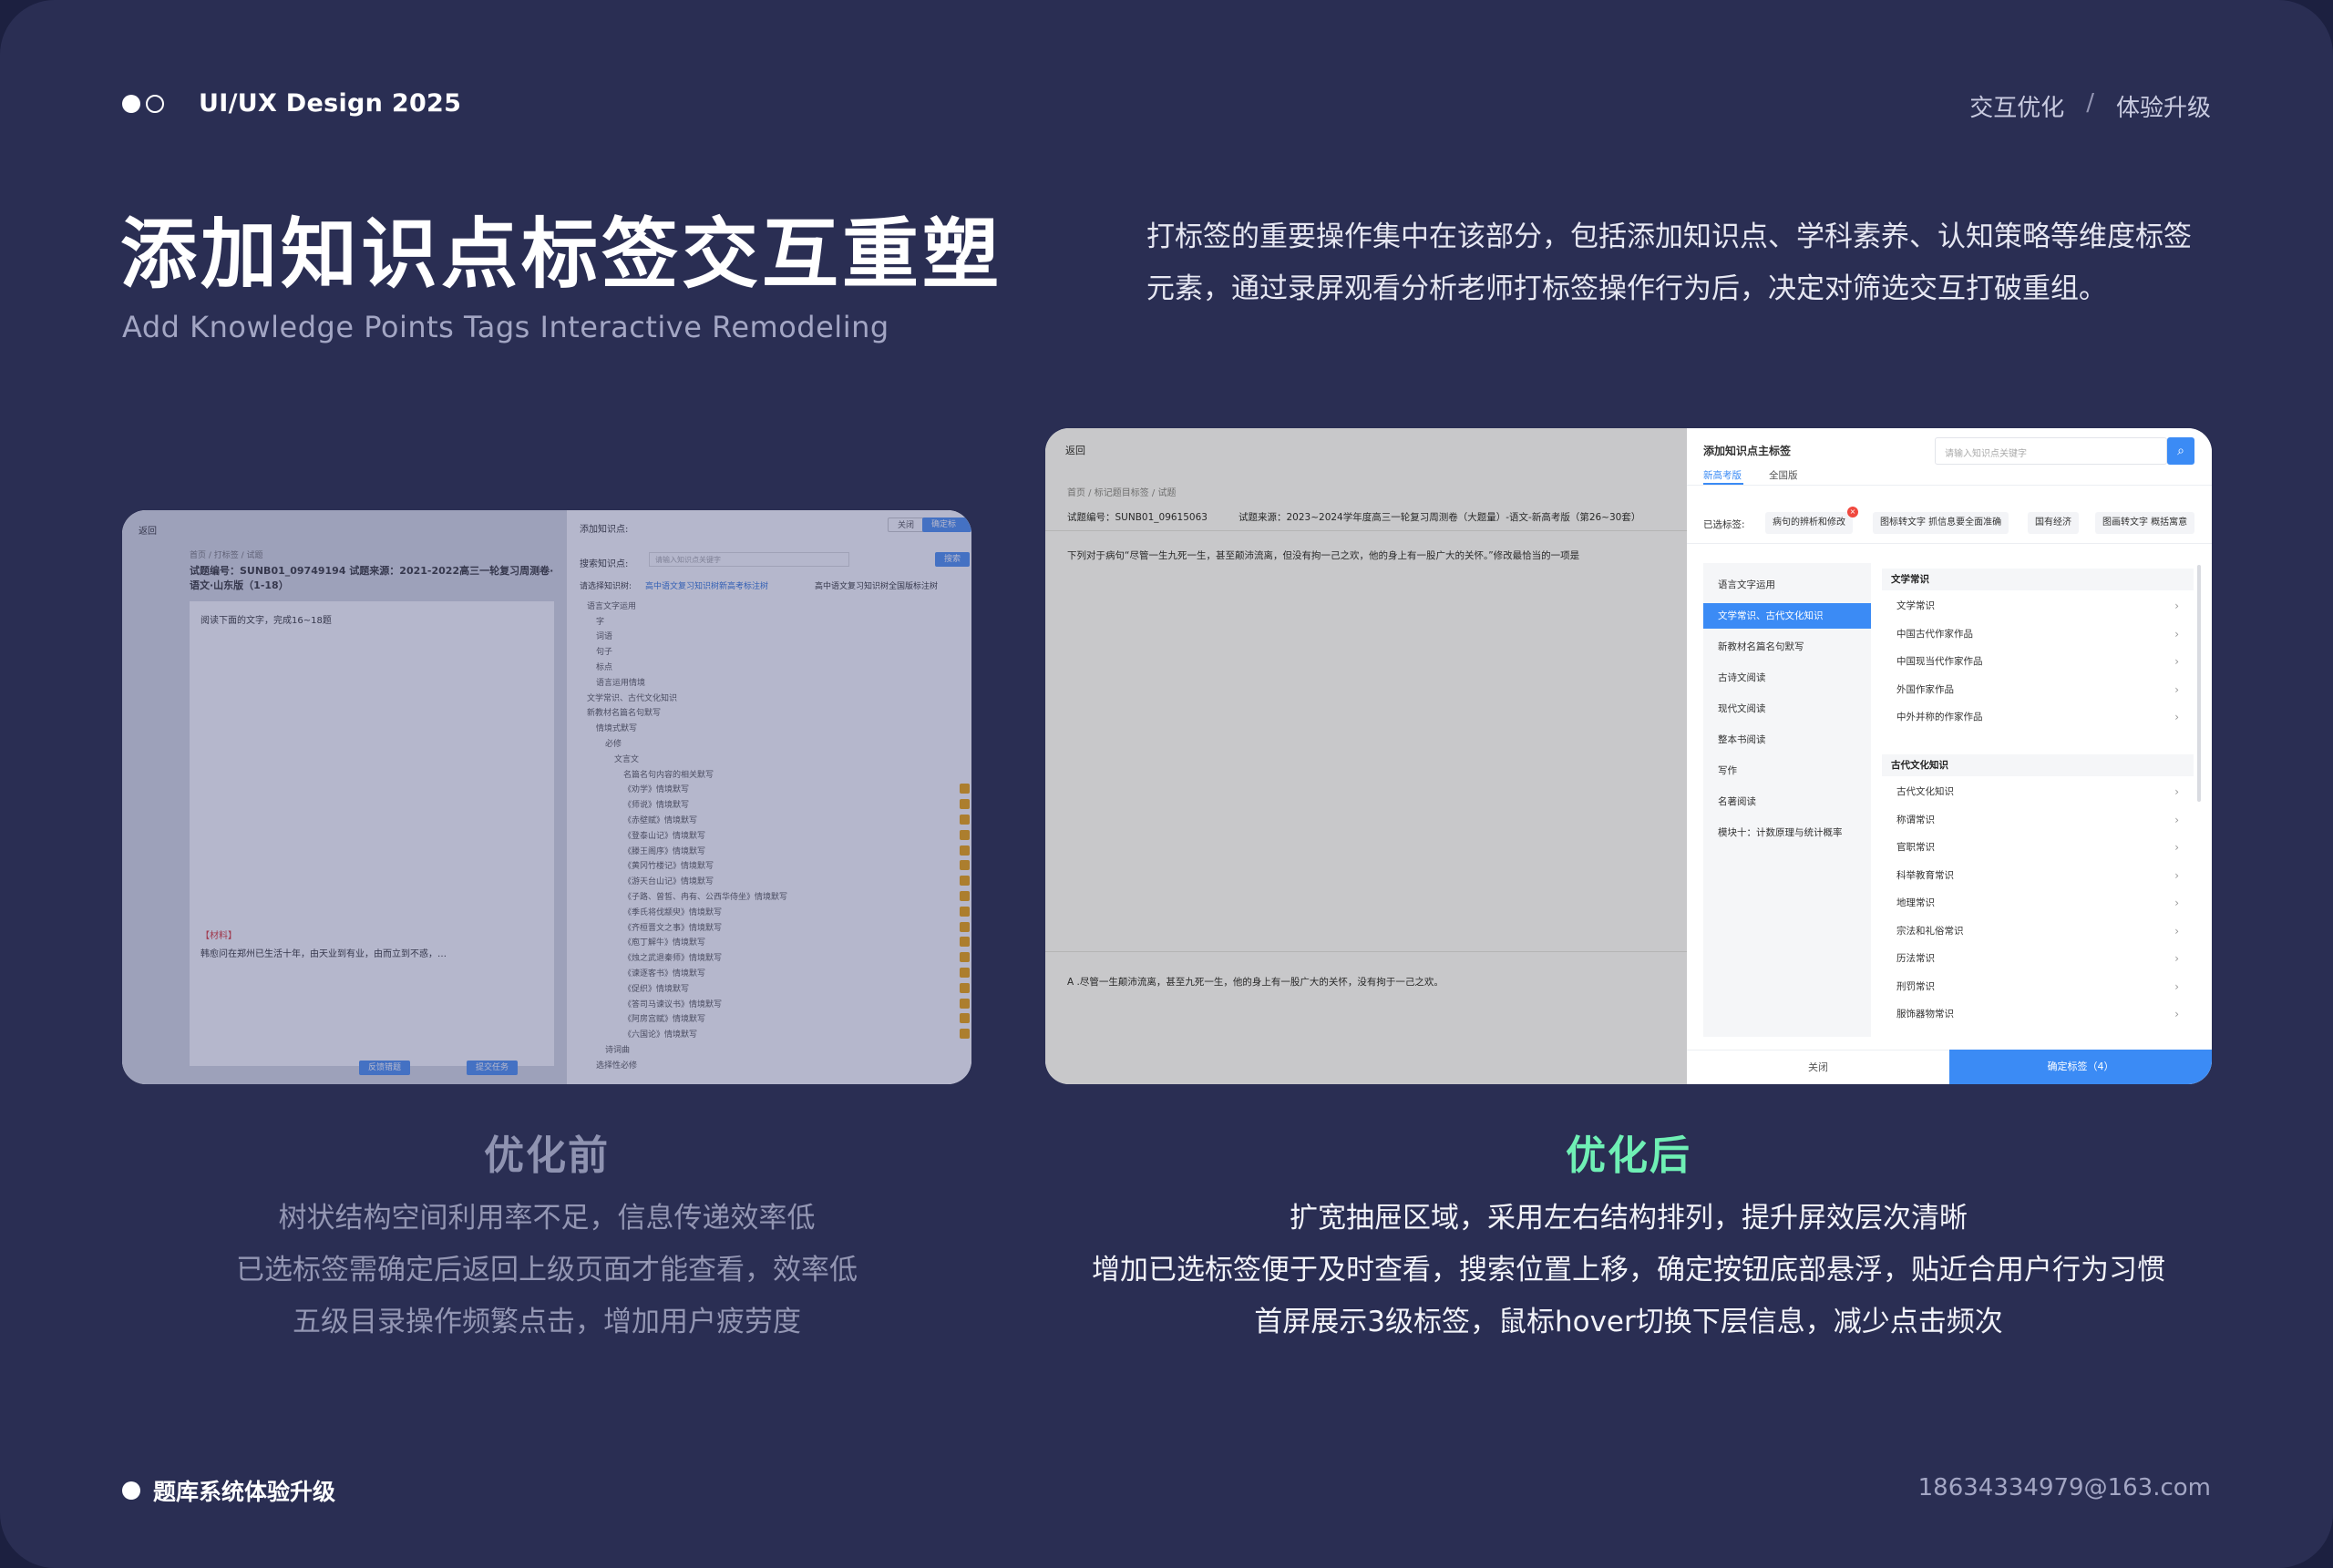 The width and height of the screenshot is (2333, 1568). I want to click on category-item: 古诗文阅读, so click(1787, 678).